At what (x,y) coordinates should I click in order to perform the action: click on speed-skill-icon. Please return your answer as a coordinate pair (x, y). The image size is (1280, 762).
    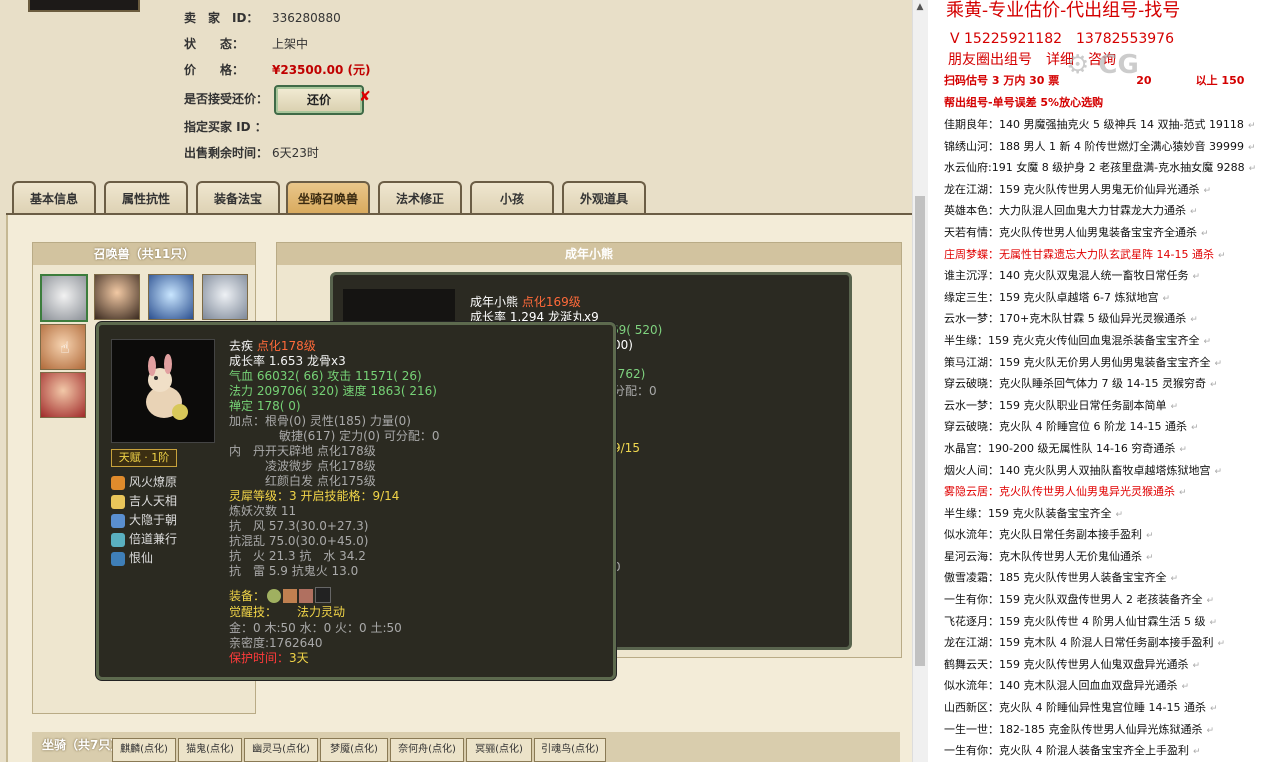
    Looking at the image, I should click on (118, 539).